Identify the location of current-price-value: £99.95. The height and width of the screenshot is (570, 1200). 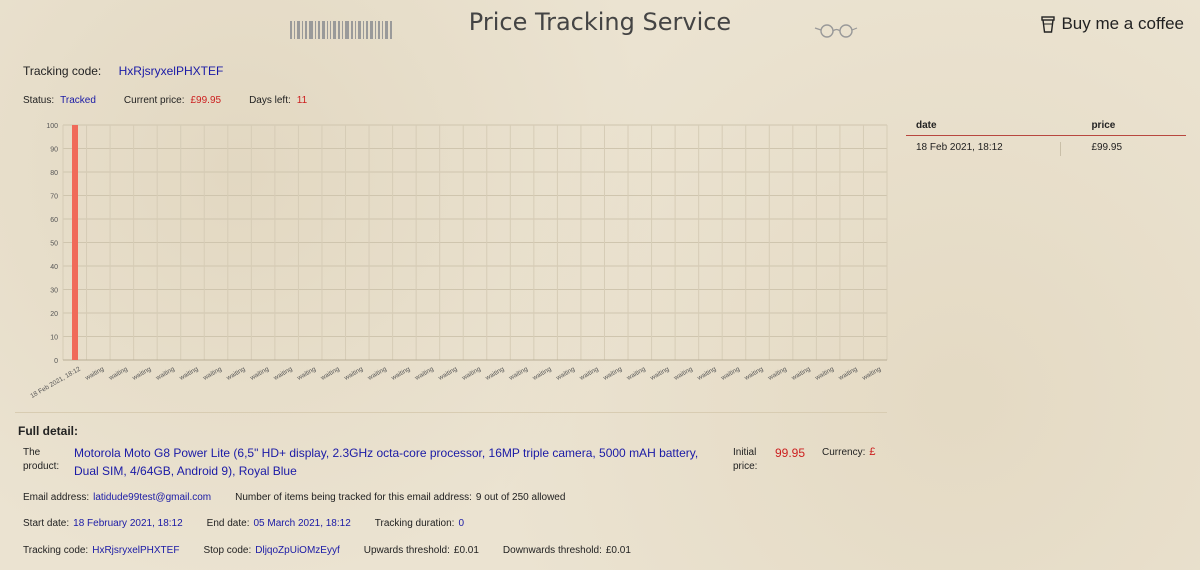
(206, 100).